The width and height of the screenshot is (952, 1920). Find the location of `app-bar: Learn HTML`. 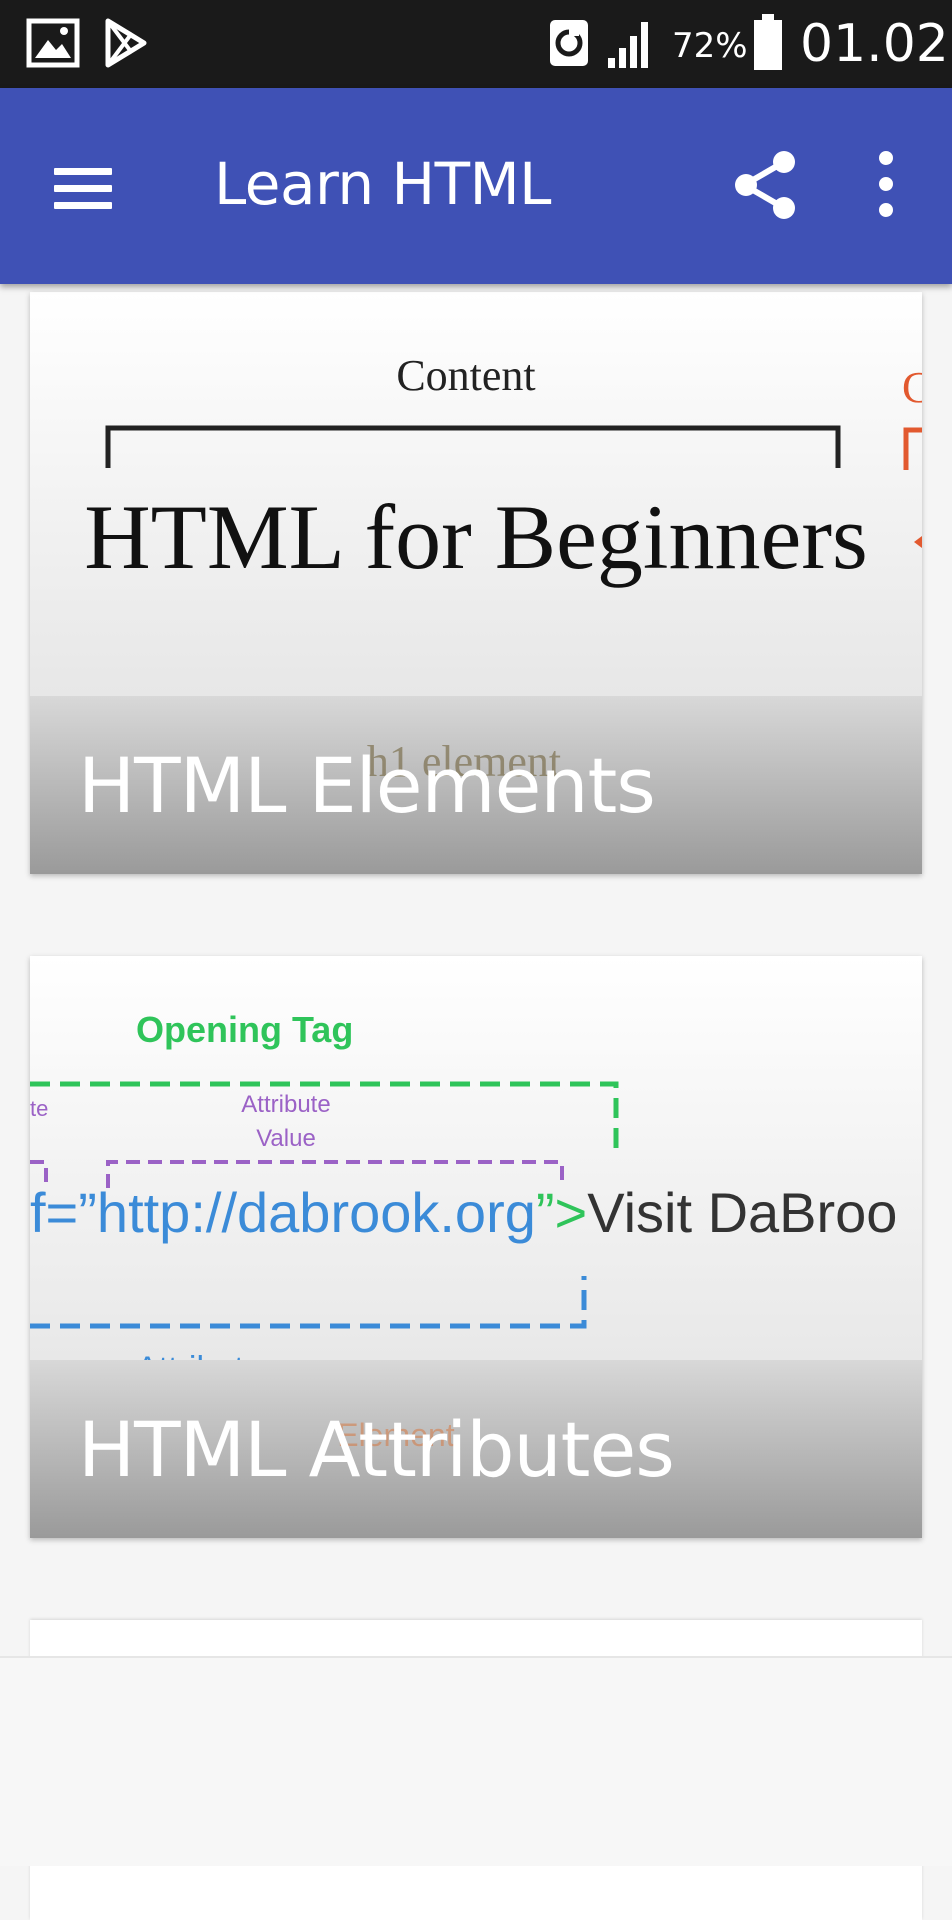

app-bar: Learn HTML is located at coordinates (476, 186).